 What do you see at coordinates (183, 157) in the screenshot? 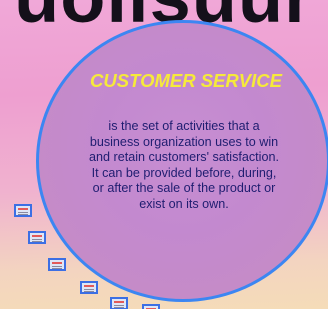
I see `body-line: and retain customers' satisfaction.` at bounding box center [183, 157].